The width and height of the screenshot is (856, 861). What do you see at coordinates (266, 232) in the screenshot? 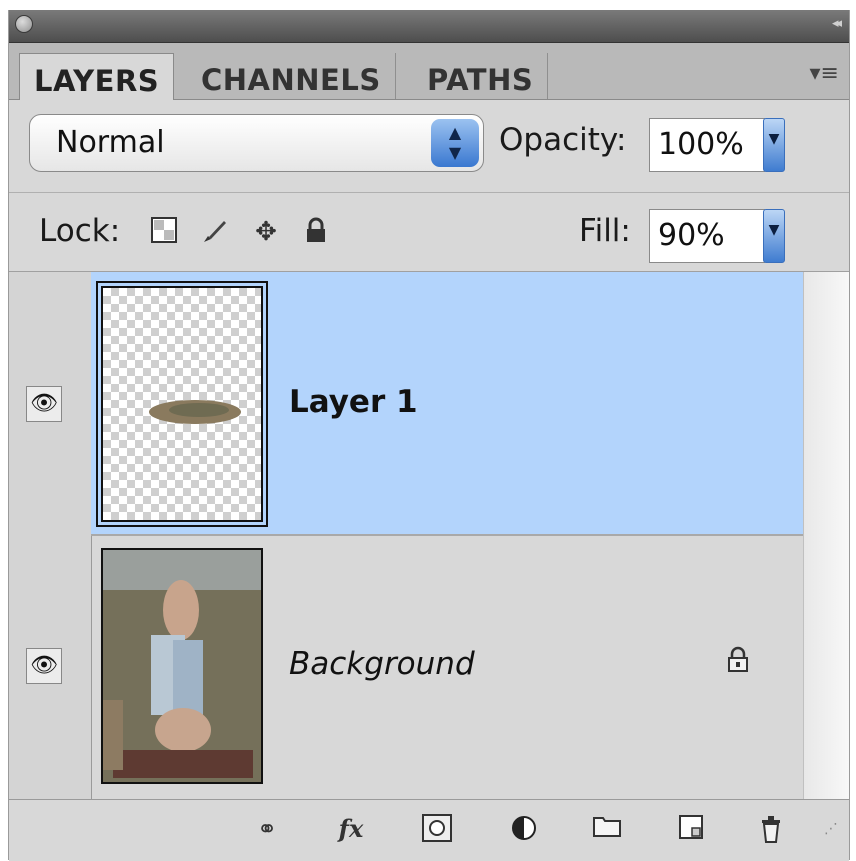
I see `lock-position-move-icon: ✥` at bounding box center [266, 232].